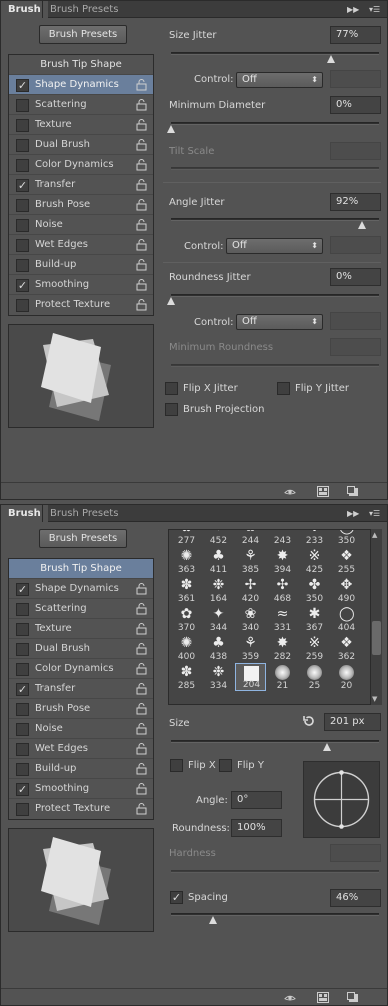 This screenshot has width=388, height=1006. I want to click on minimum-diameter-slider-thumb, so click(171, 129).